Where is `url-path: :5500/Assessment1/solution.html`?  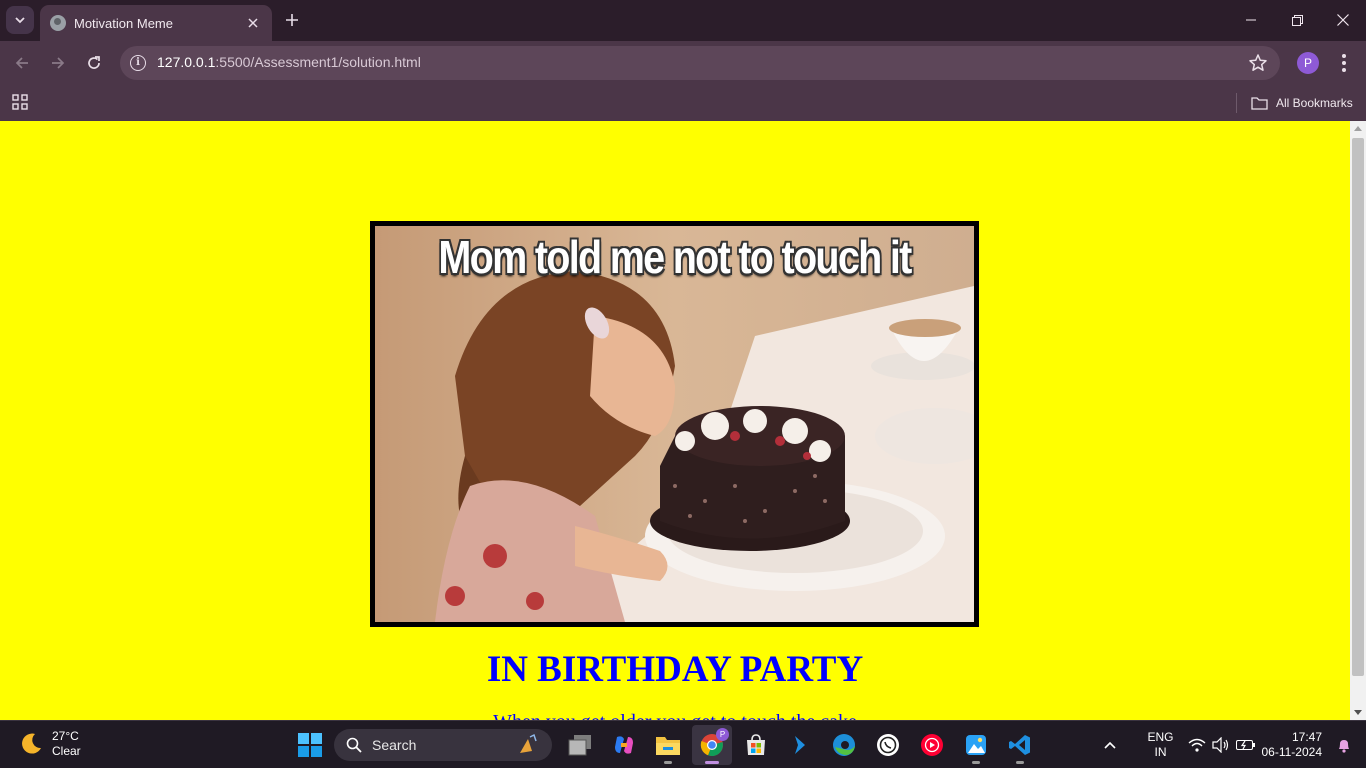 url-path: :5500/Assessment1/solution.html is located at coordinates (318, 62).